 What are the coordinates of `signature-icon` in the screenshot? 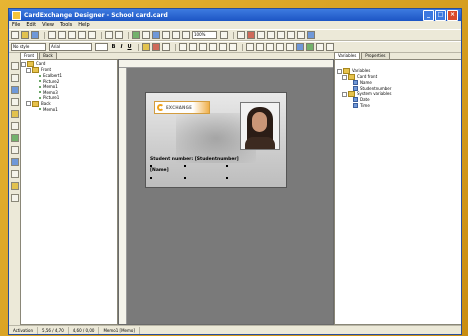 It's located at (320, 47).